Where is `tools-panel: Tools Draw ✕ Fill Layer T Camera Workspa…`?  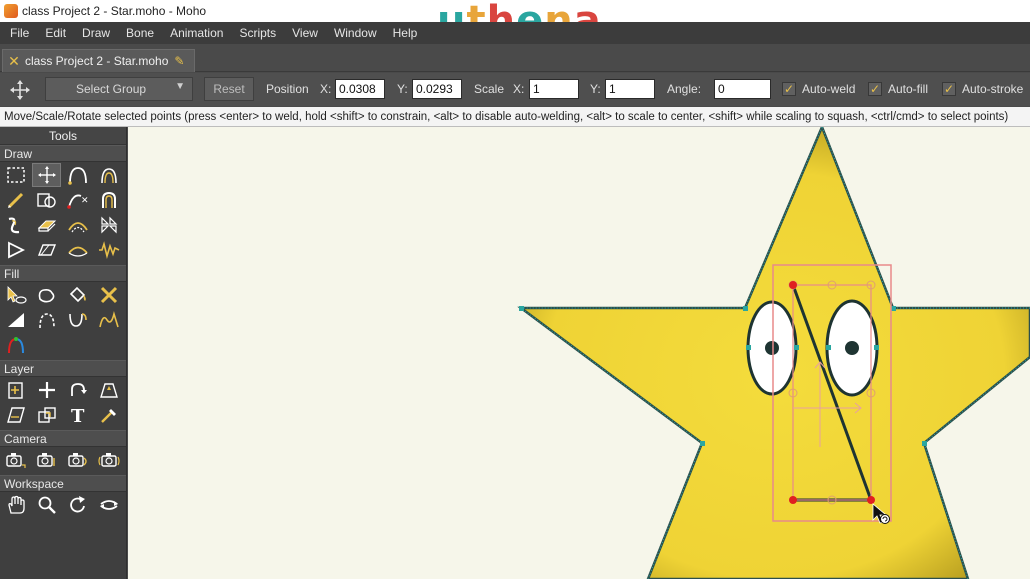 tools-panel: Tools Draw ✕ Fill Layer T Camera Workspa… is located at coordinates (63, 353).